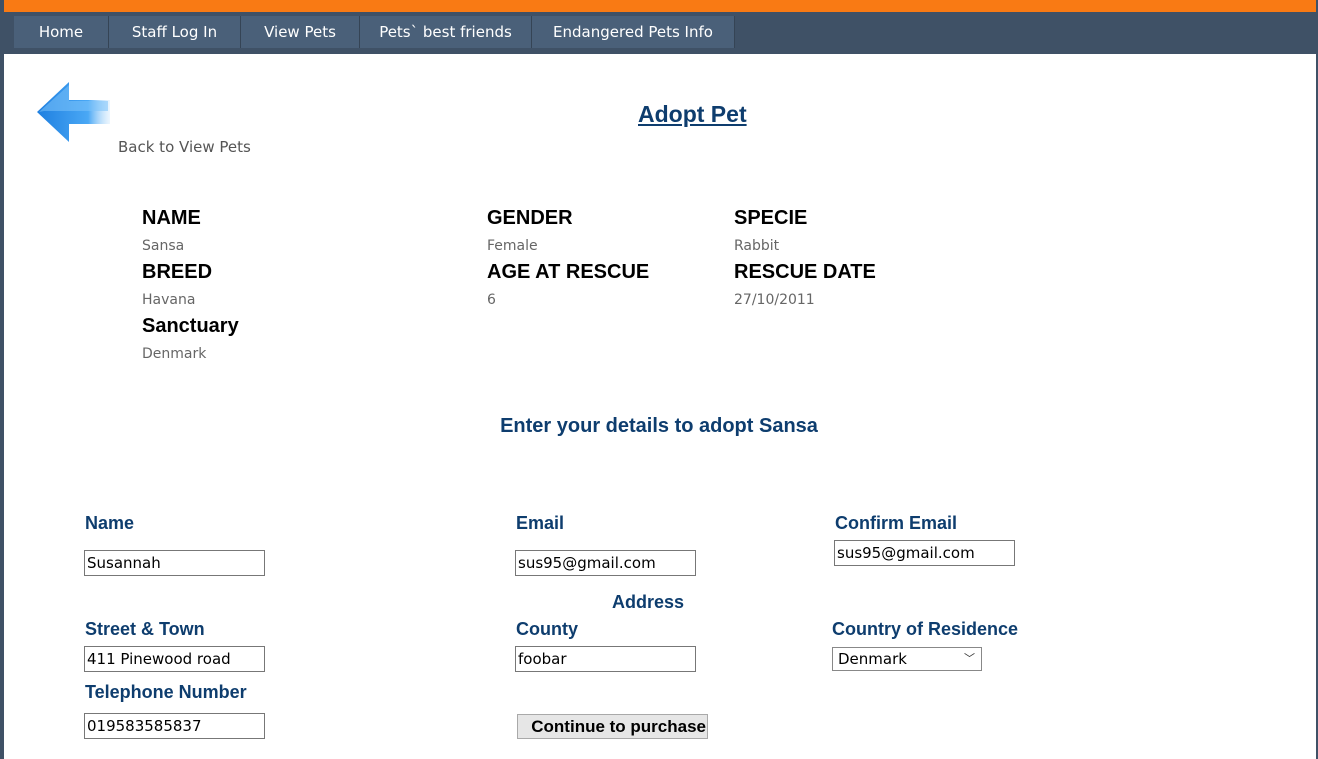 The width and height of the screenshot is (1318, 759). I want to click on country-field-label: Country of Residence, so click(925, 629).